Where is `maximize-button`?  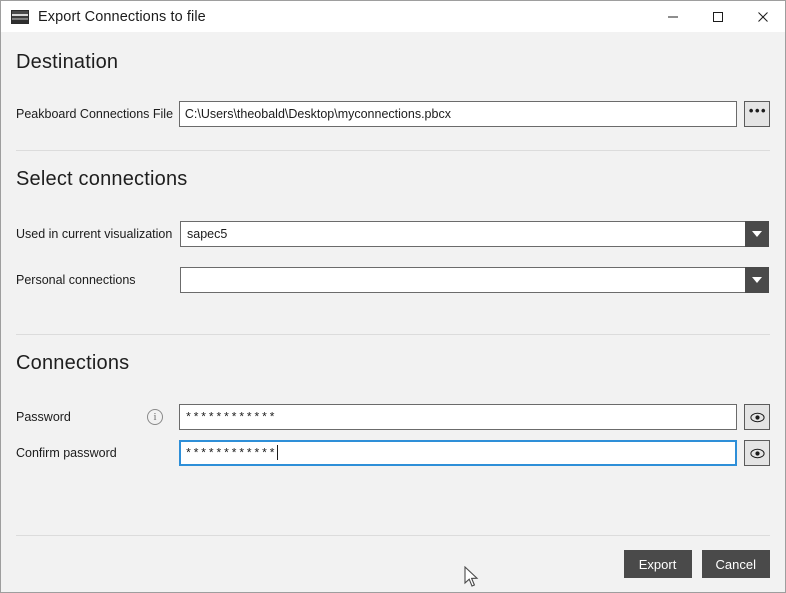 maximize-button is located at coordinates (717, 17).